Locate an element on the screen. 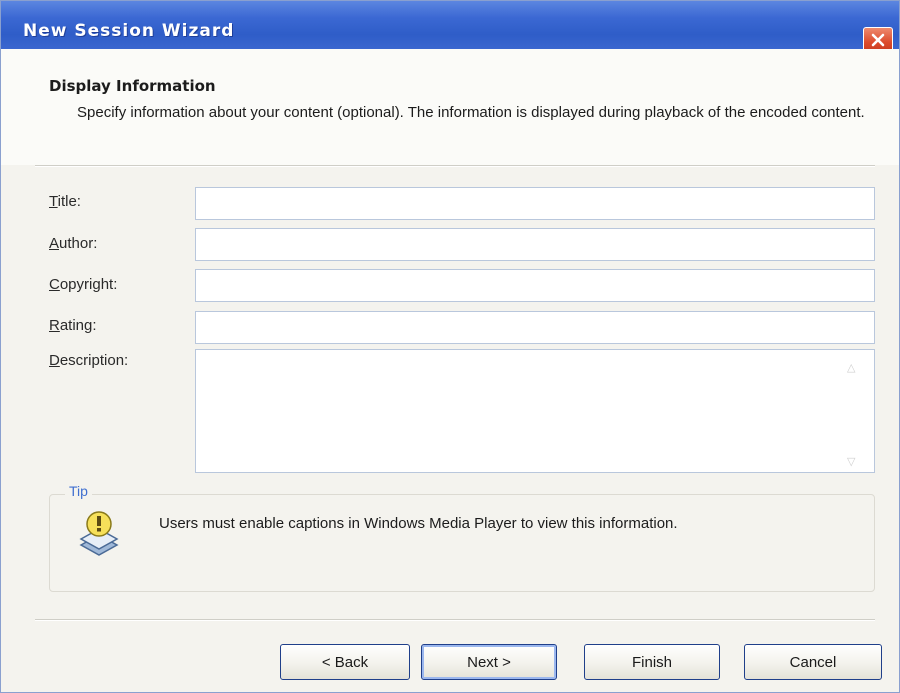  title-label: Title: is located at coordinates (65, 201).